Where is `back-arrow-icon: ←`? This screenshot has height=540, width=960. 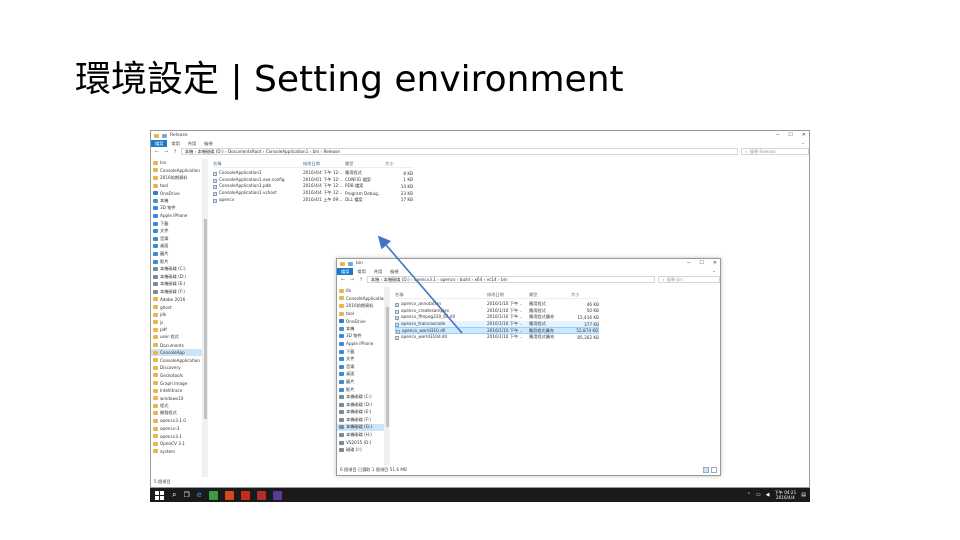
back-arrow-icon: ← is located at coordinates (157, 152).